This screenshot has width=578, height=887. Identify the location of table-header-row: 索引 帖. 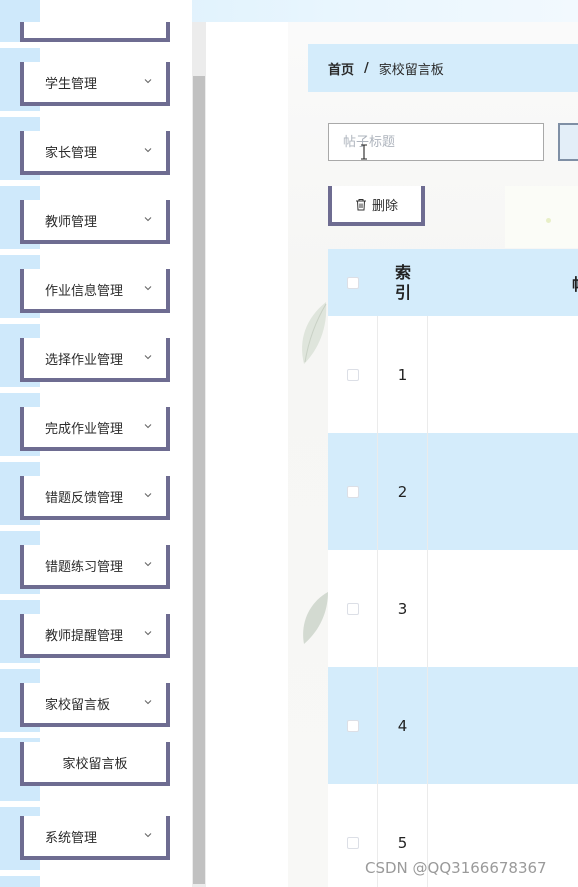
(453, 282).